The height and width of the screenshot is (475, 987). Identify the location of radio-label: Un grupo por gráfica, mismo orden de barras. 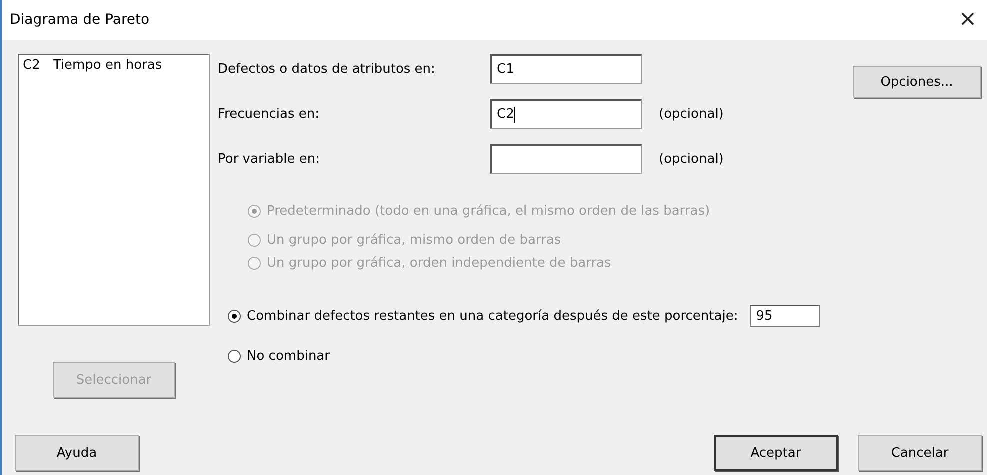
(414, 240).